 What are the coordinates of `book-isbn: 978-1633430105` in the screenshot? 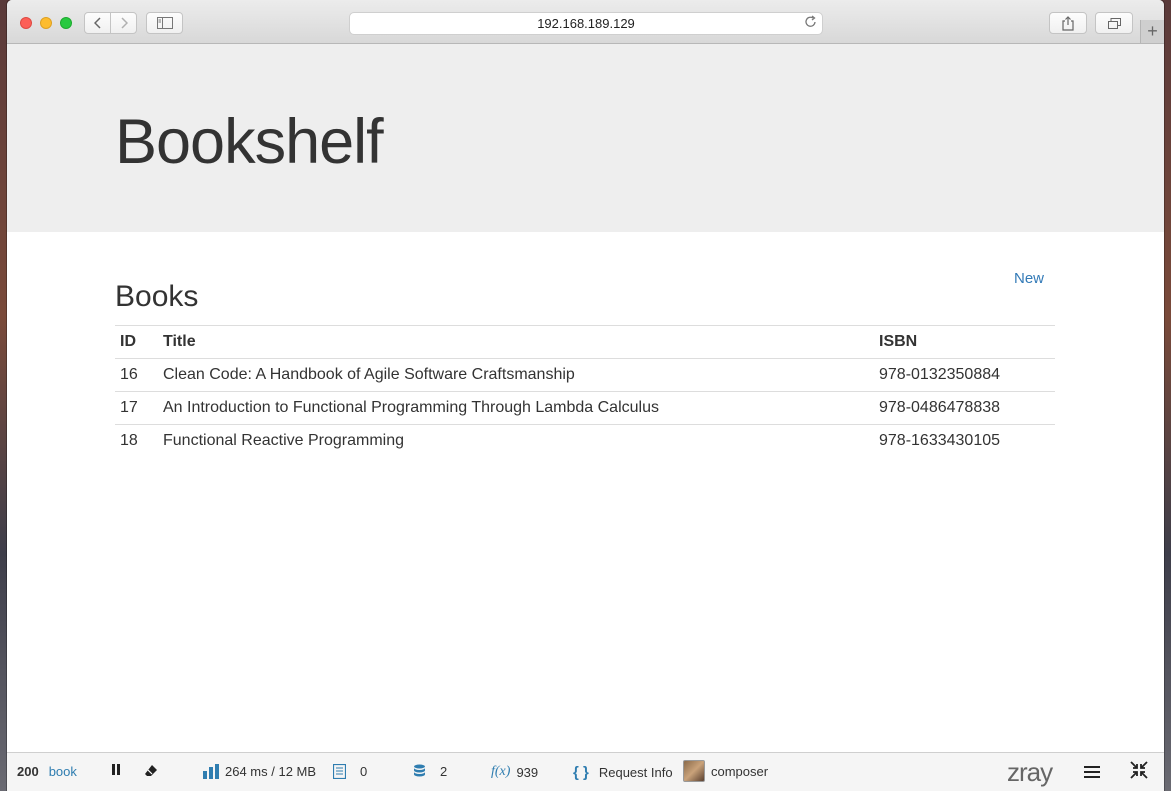 It's located at (964, 440).